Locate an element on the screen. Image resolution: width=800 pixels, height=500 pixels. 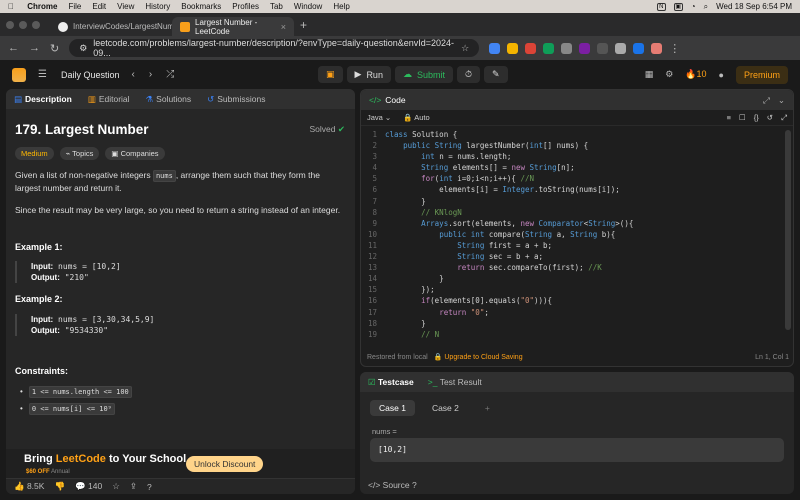
braces-icon: {} is located at coordinates (756, 118).